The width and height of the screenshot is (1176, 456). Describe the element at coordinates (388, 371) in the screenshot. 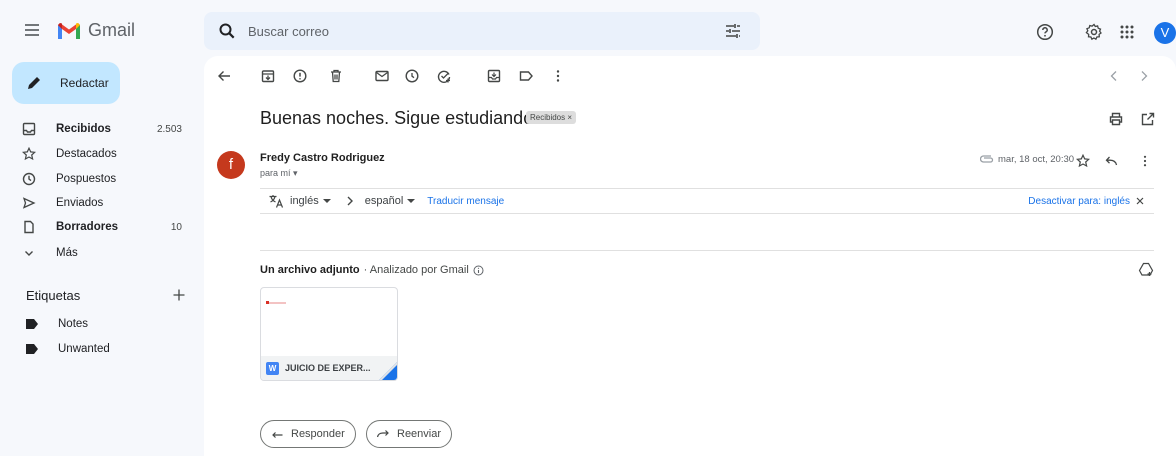

I see `page-fold-corner-icon` at that location.